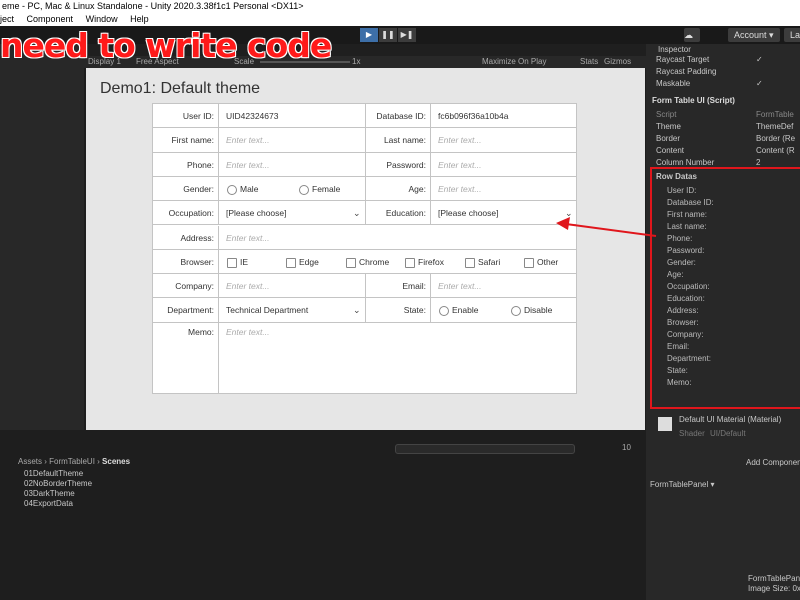 The height and width of the screenshot is (600, 800). Describe the element at coordinates (249, 188) in the screenshot. I see `gender-male-label: Male` at that location.